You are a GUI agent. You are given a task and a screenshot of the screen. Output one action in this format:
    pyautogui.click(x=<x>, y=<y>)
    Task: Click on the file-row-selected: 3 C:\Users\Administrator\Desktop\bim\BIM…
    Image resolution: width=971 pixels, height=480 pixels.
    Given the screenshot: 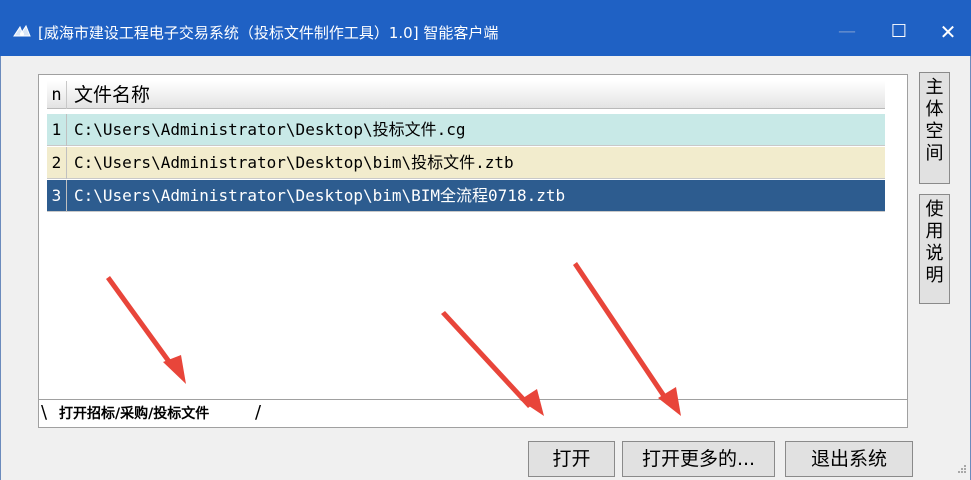 What is the action you would take?
    pyautogui.click(x=466, y=196)
    